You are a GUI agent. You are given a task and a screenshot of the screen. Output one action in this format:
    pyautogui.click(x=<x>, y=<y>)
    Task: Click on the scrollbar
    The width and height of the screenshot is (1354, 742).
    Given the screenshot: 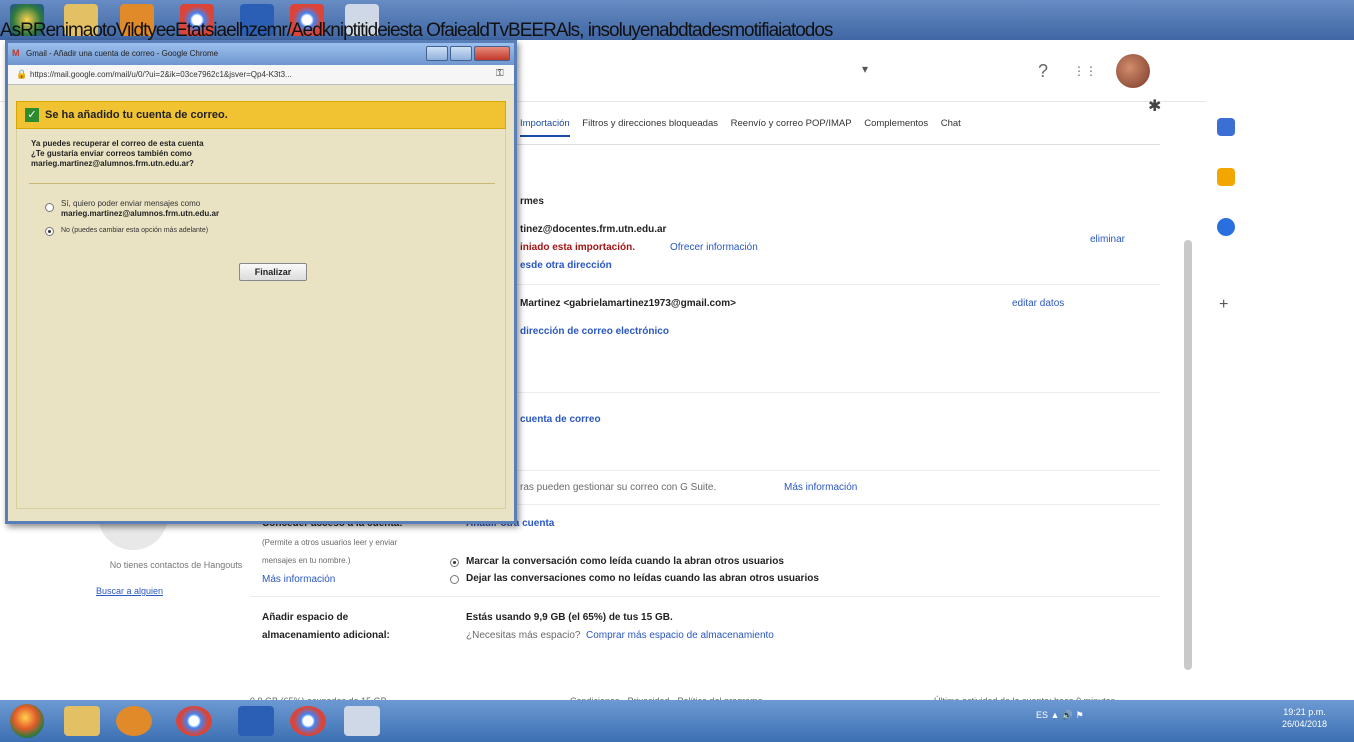 What is the action you would take?
    pyautogui.click(x=1188, y=455)
    